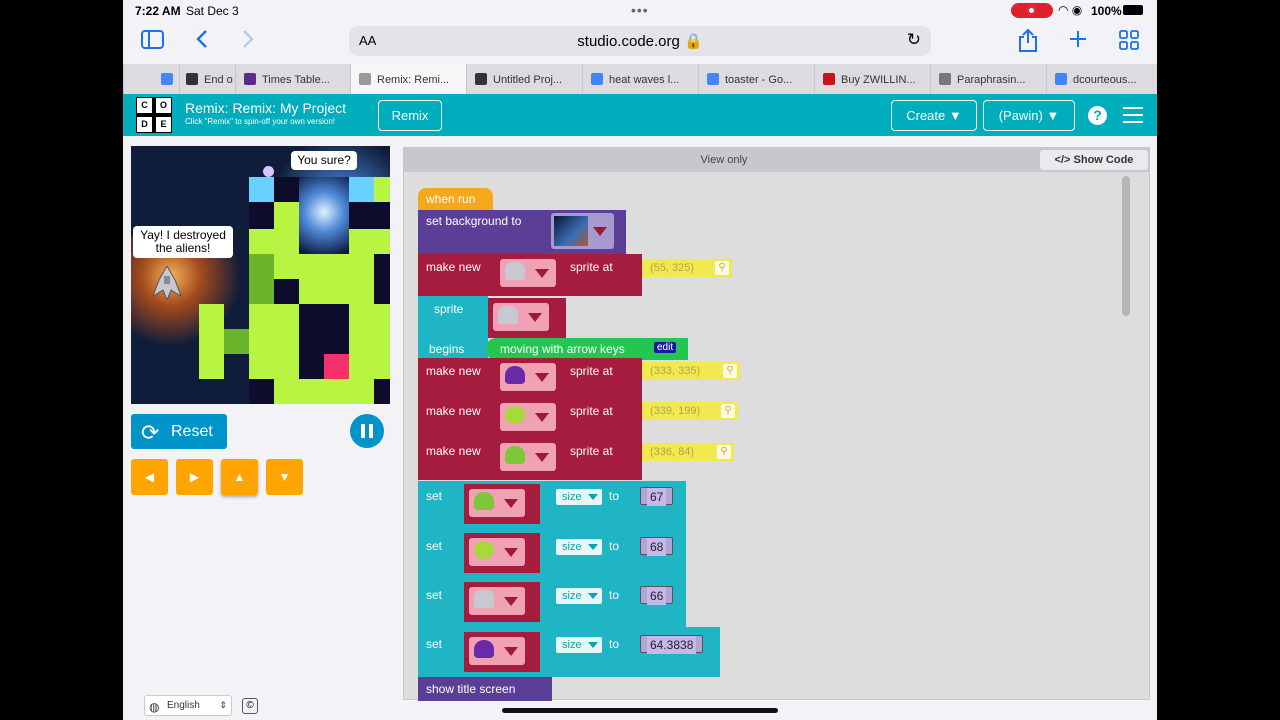 The height and width of the screenshot is (720, 1280). Describe the element at coordinates (261, 189) in the screenshot. I see `alien-eye` at that location.